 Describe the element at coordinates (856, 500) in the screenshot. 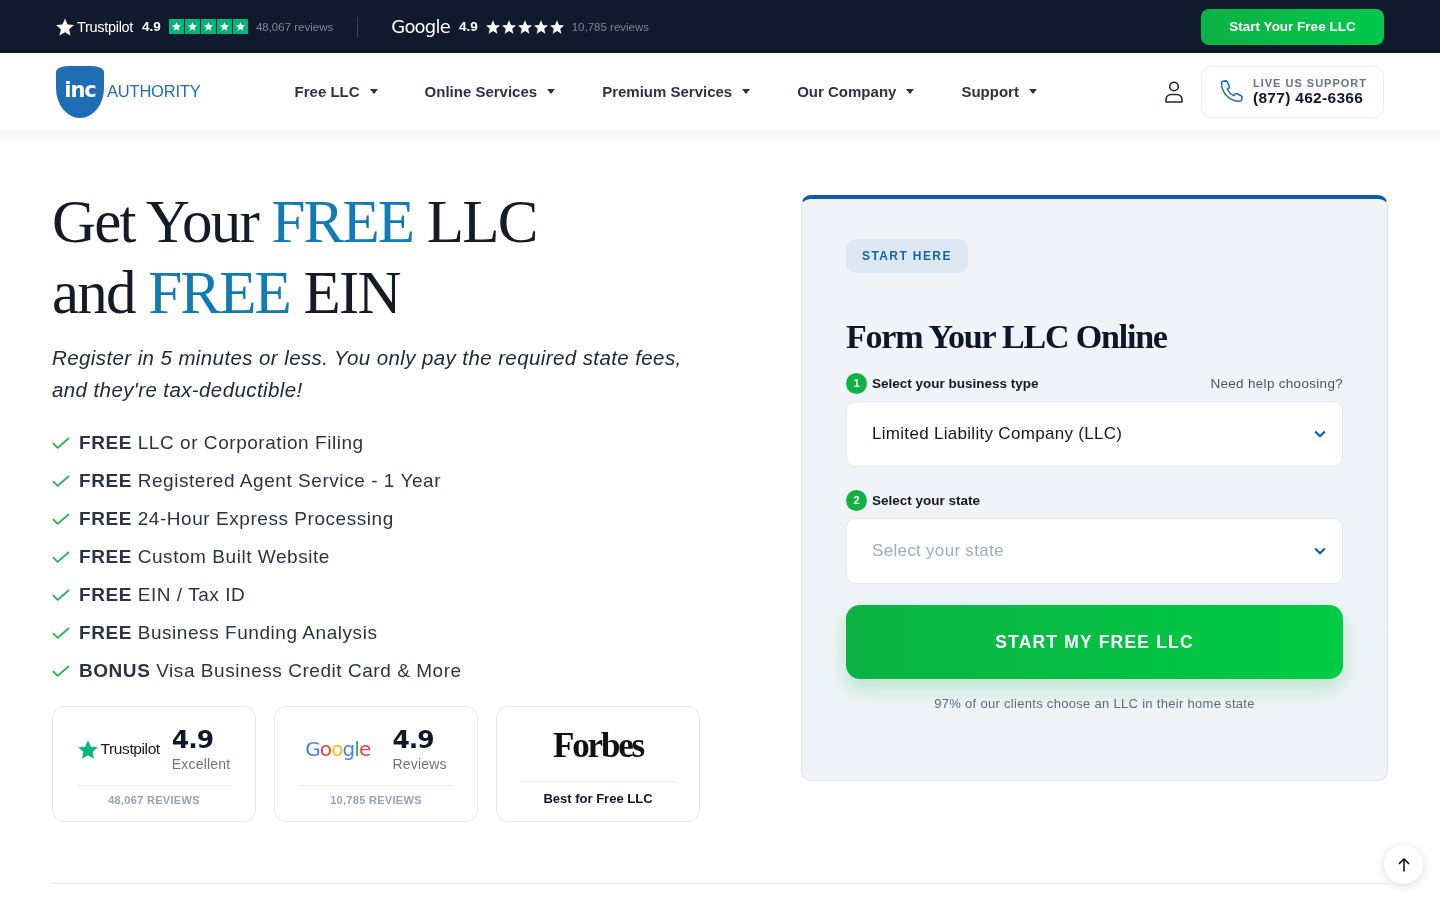

I see `step-number: 2` at that location.